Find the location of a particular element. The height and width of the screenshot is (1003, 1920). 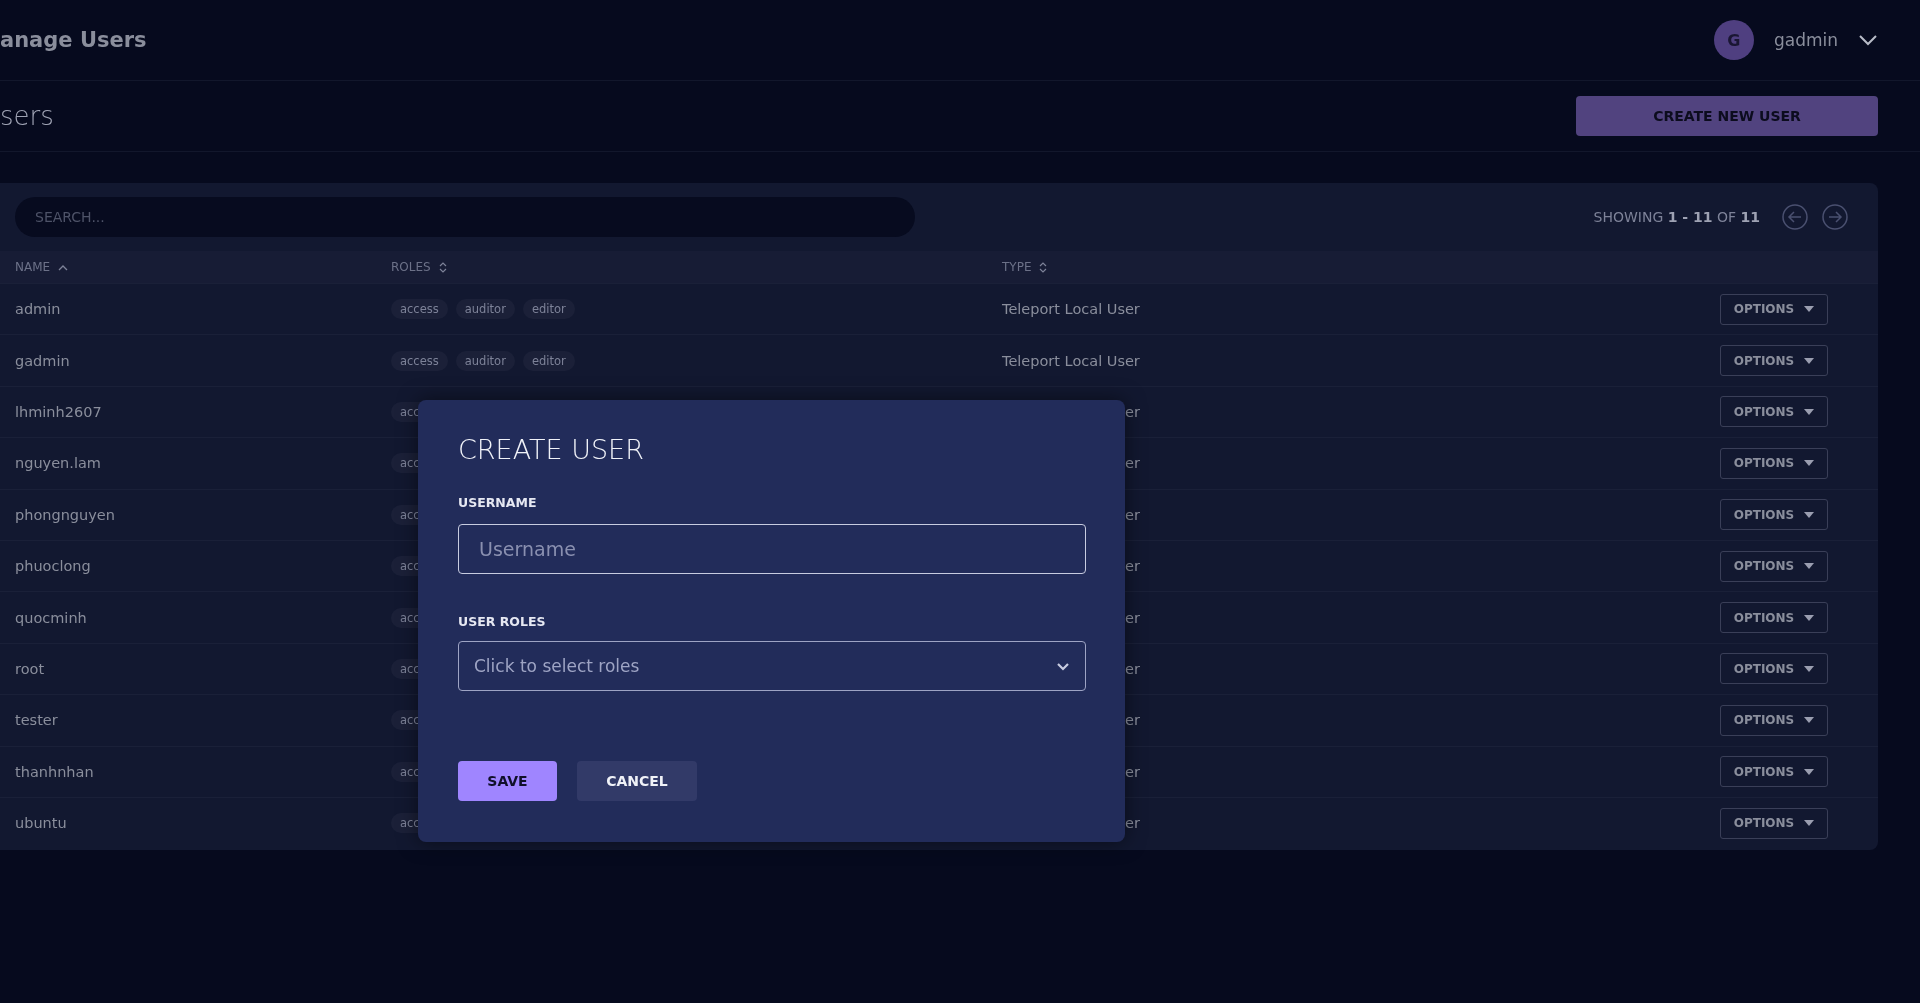

sort-ascending-icon is located at coordinates (63, 267).